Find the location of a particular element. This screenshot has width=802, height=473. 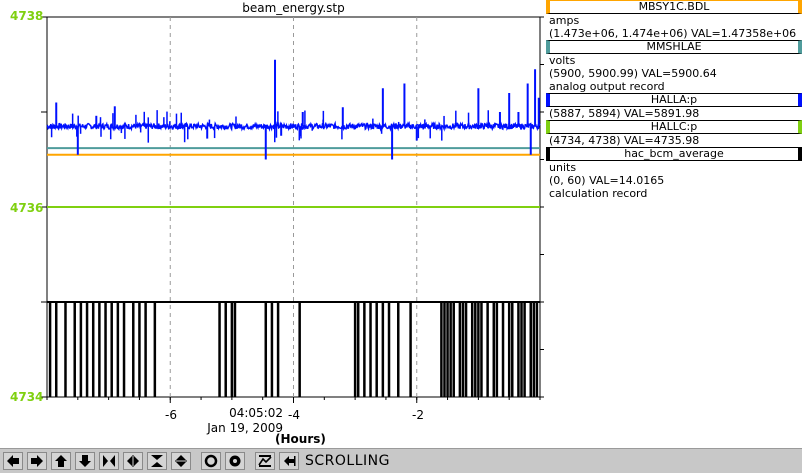

x-tick-label: -2 is located at coordinates (418, 415).